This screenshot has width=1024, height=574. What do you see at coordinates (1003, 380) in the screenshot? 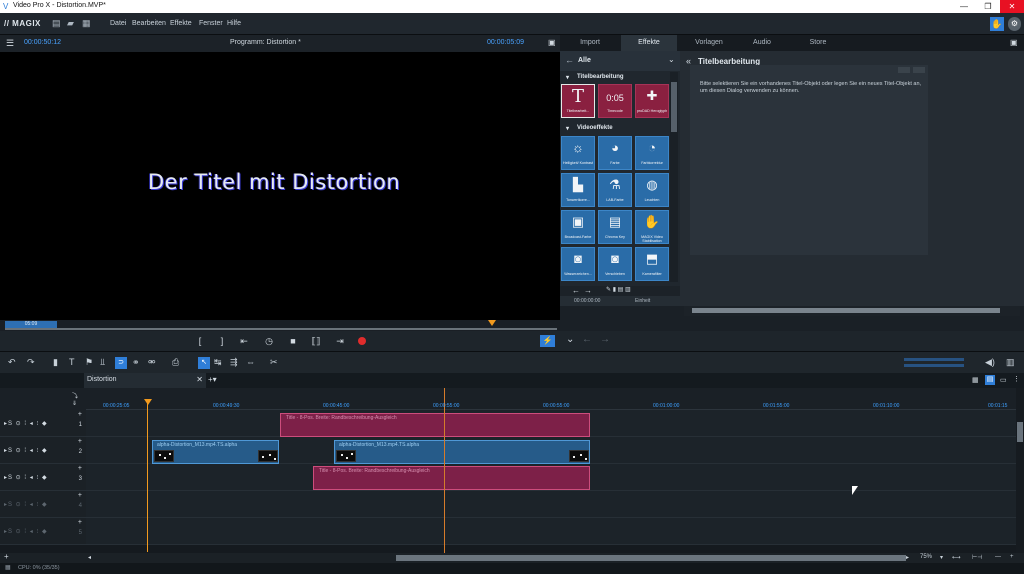
I see `storyboard-view-icon: ▭` at bounding box center [1003, 380].